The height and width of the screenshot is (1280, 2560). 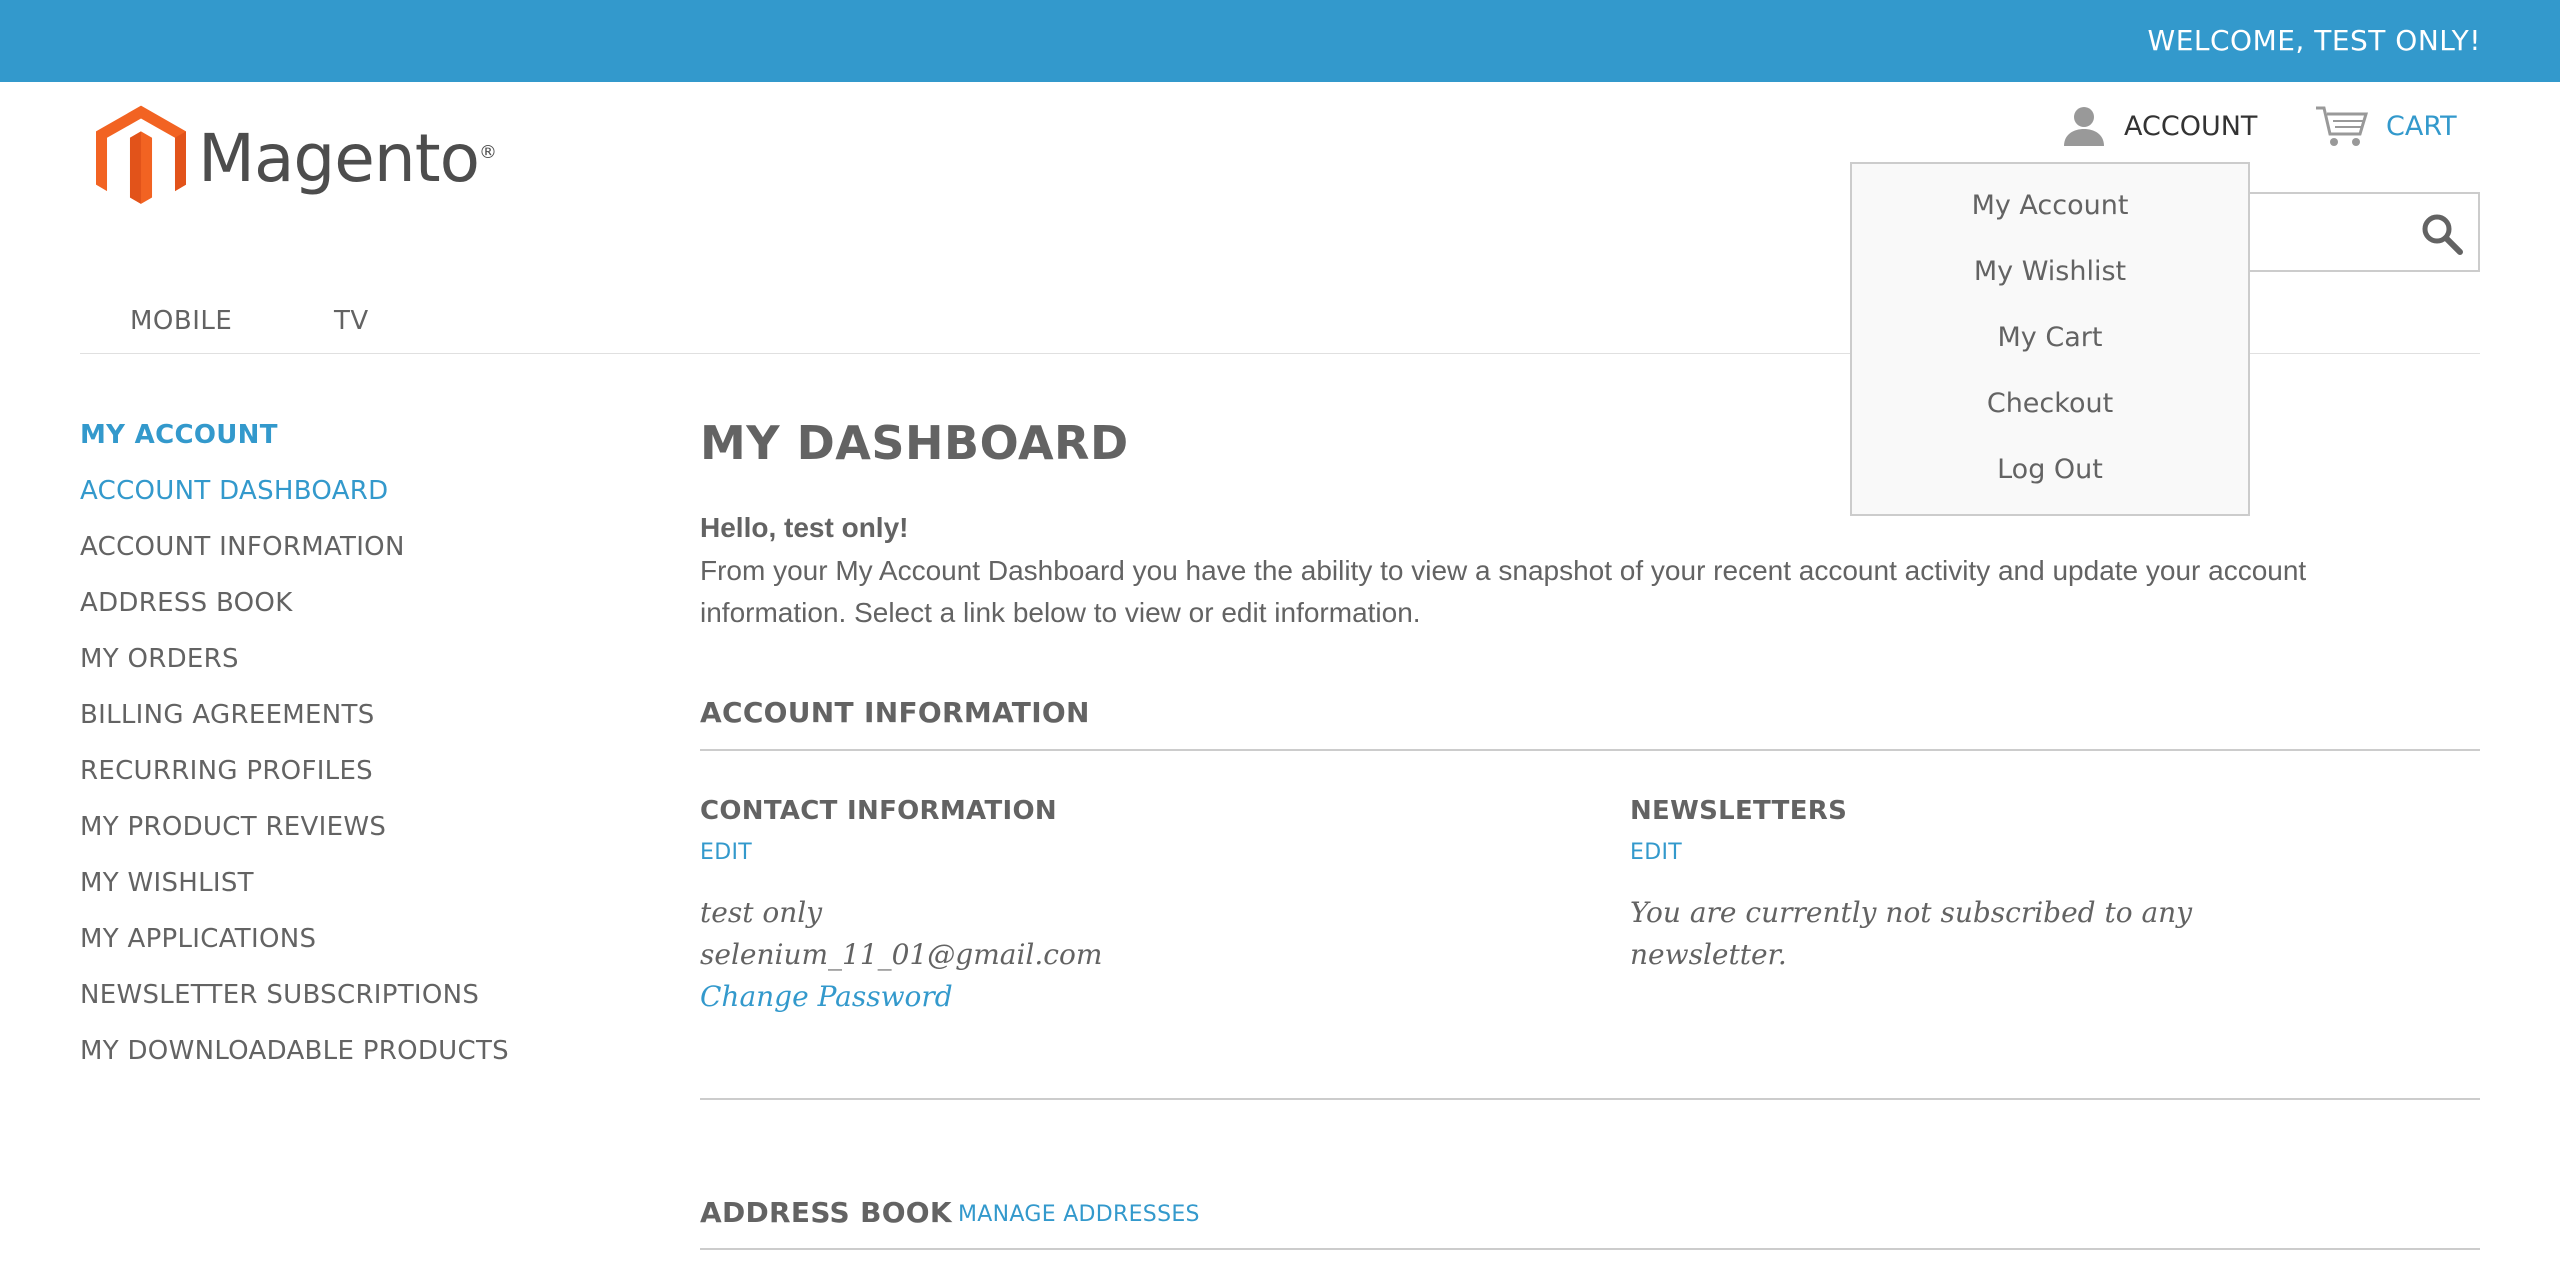 I want to click on newsletters-heading: NEWSLETTERS, so click(x=1739, y=811).